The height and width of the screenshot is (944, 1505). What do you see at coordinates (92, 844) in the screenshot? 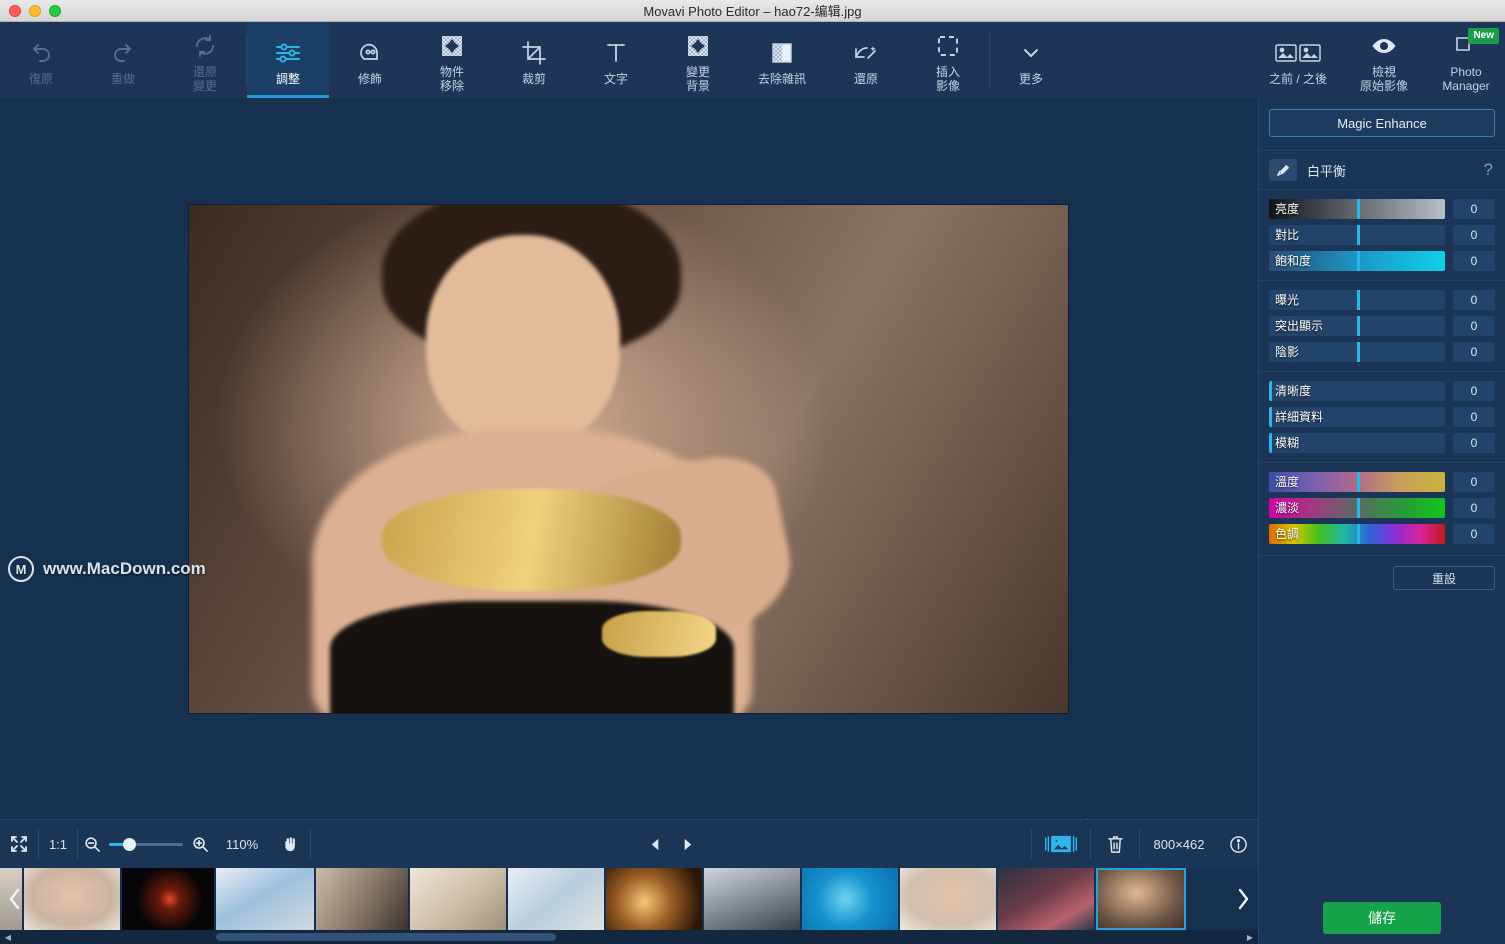
I see `zoom-out-icon` at bounding box center [92, 844].